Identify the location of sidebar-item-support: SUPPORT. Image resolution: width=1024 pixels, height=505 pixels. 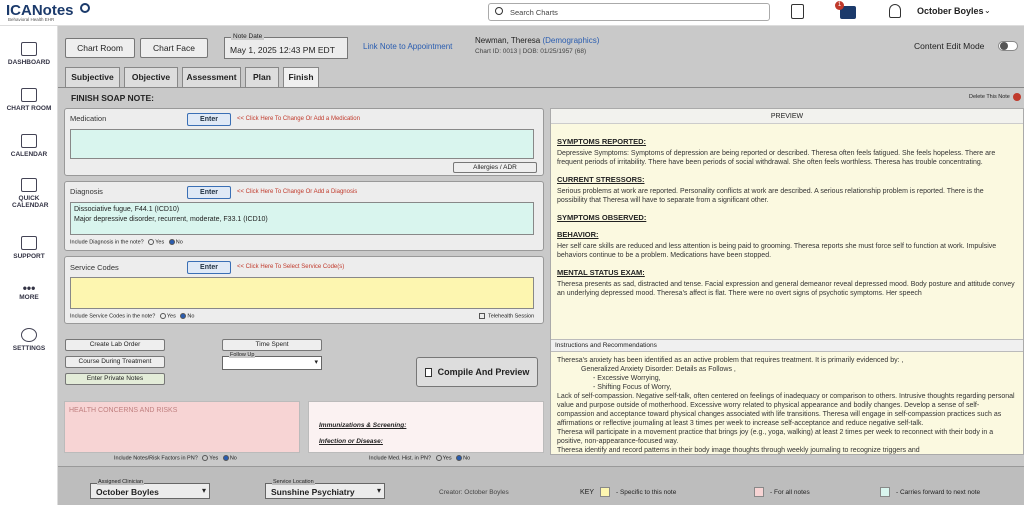
(29, 248).